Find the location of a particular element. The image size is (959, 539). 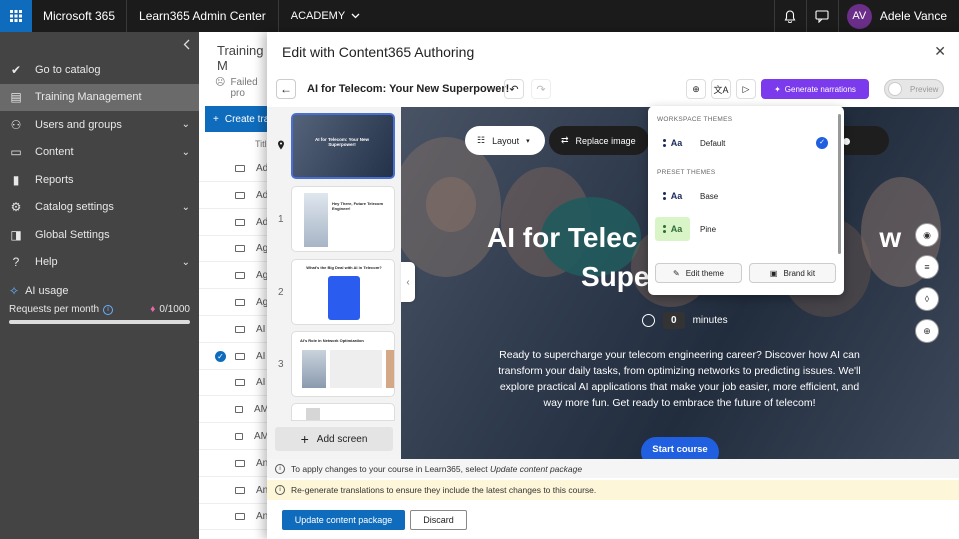

replace-image-label: Replace image is located at coordinates (605, 140).